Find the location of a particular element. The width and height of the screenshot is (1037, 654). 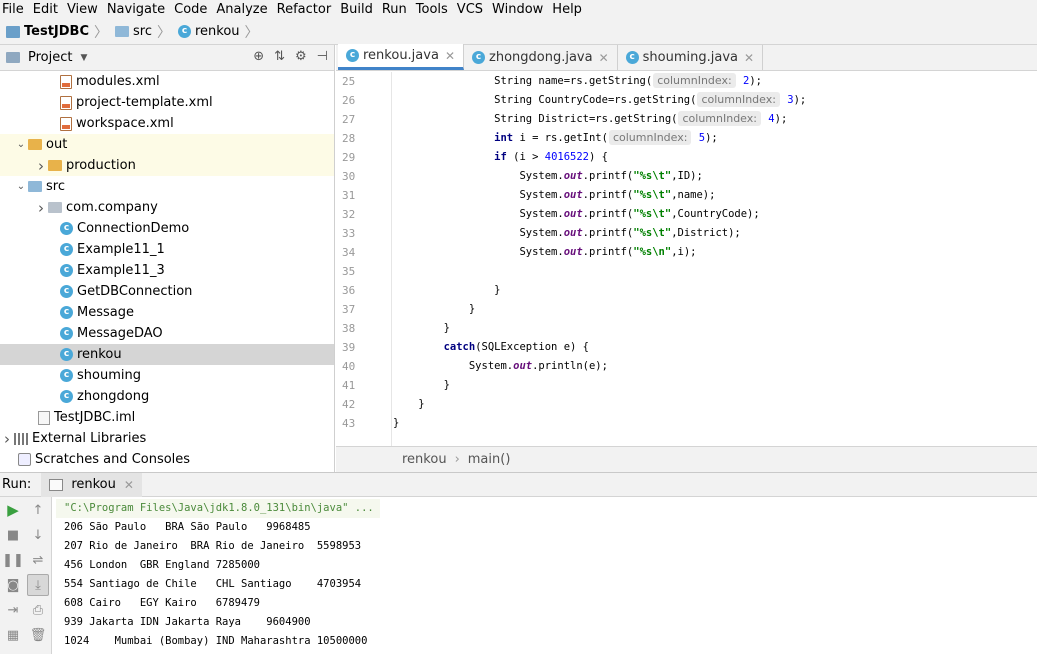

hide-panel-icon: ⊣ is located at coordinates (322, 56).